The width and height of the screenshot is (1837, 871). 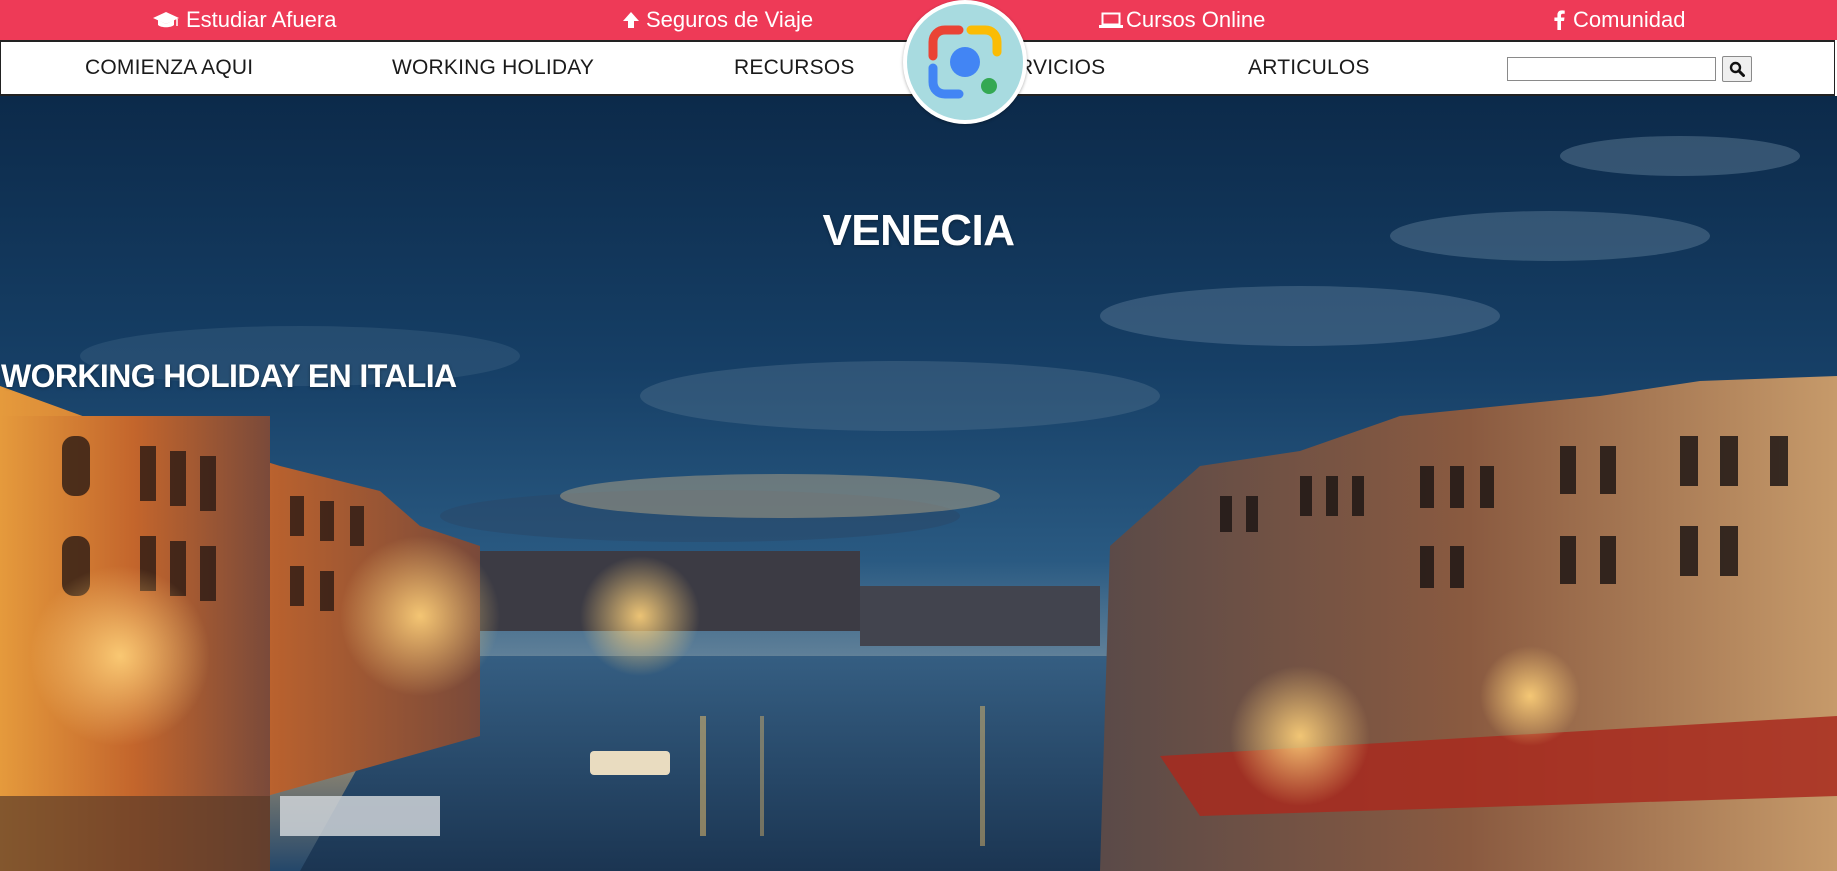 I want to click on hero-subtitle: WORKING HOLIDAY EN ITALIA, so click(x=229, y=376).